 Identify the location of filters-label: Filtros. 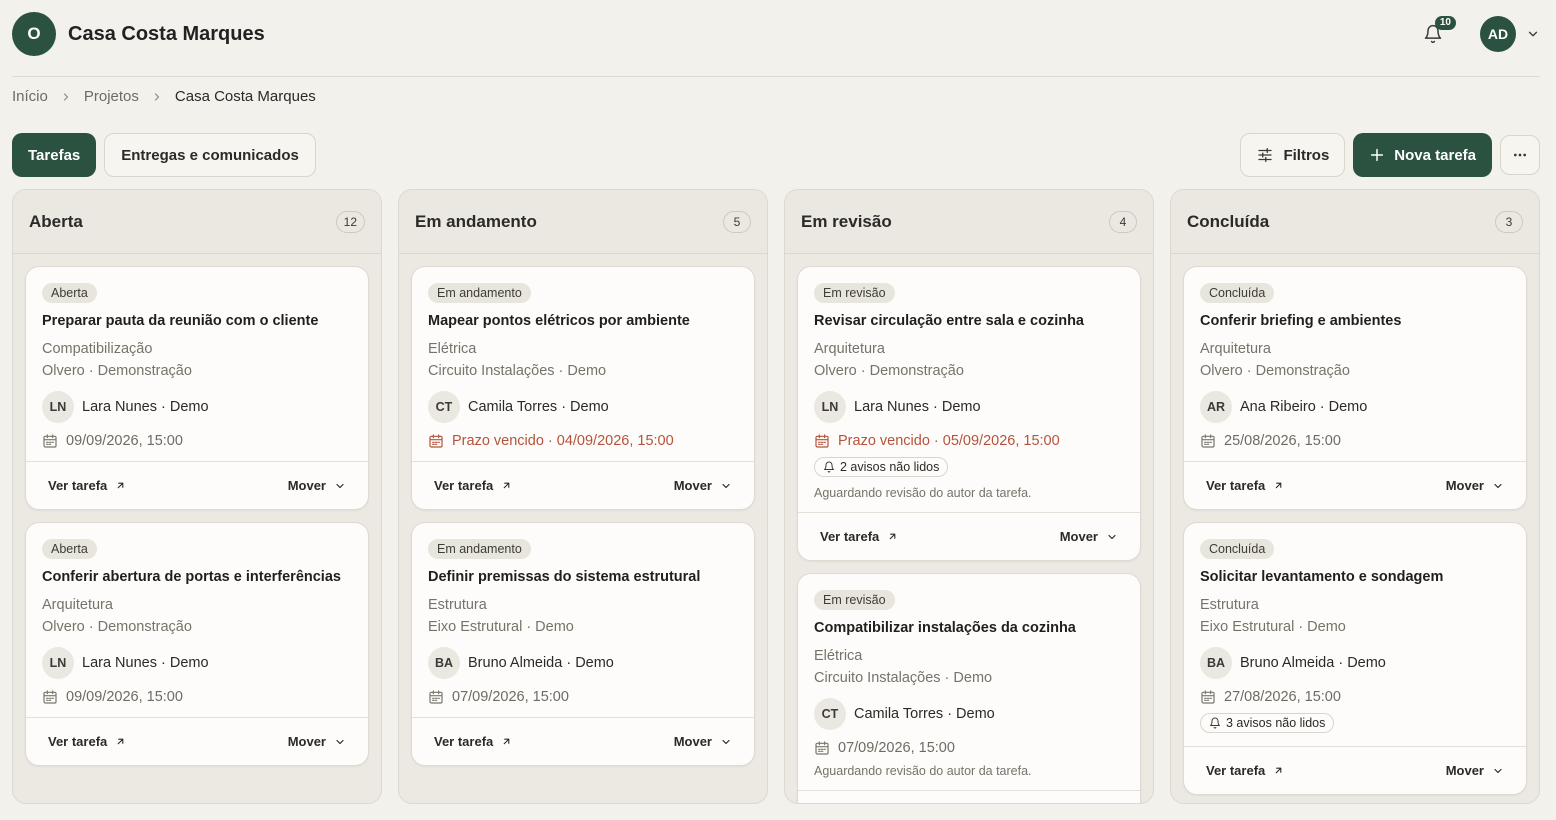
(1306, 155).